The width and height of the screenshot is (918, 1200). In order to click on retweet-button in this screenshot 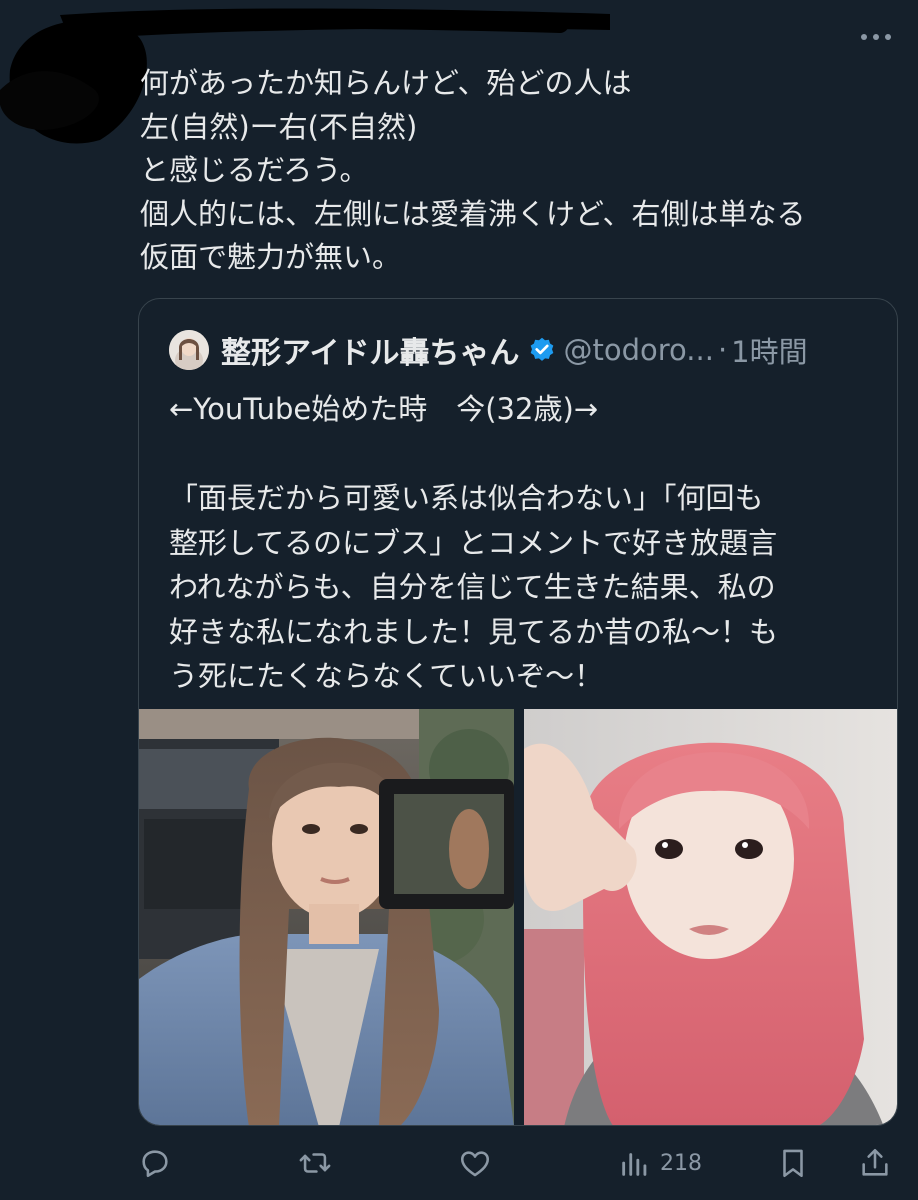, I will do `click(315, 1163)`.